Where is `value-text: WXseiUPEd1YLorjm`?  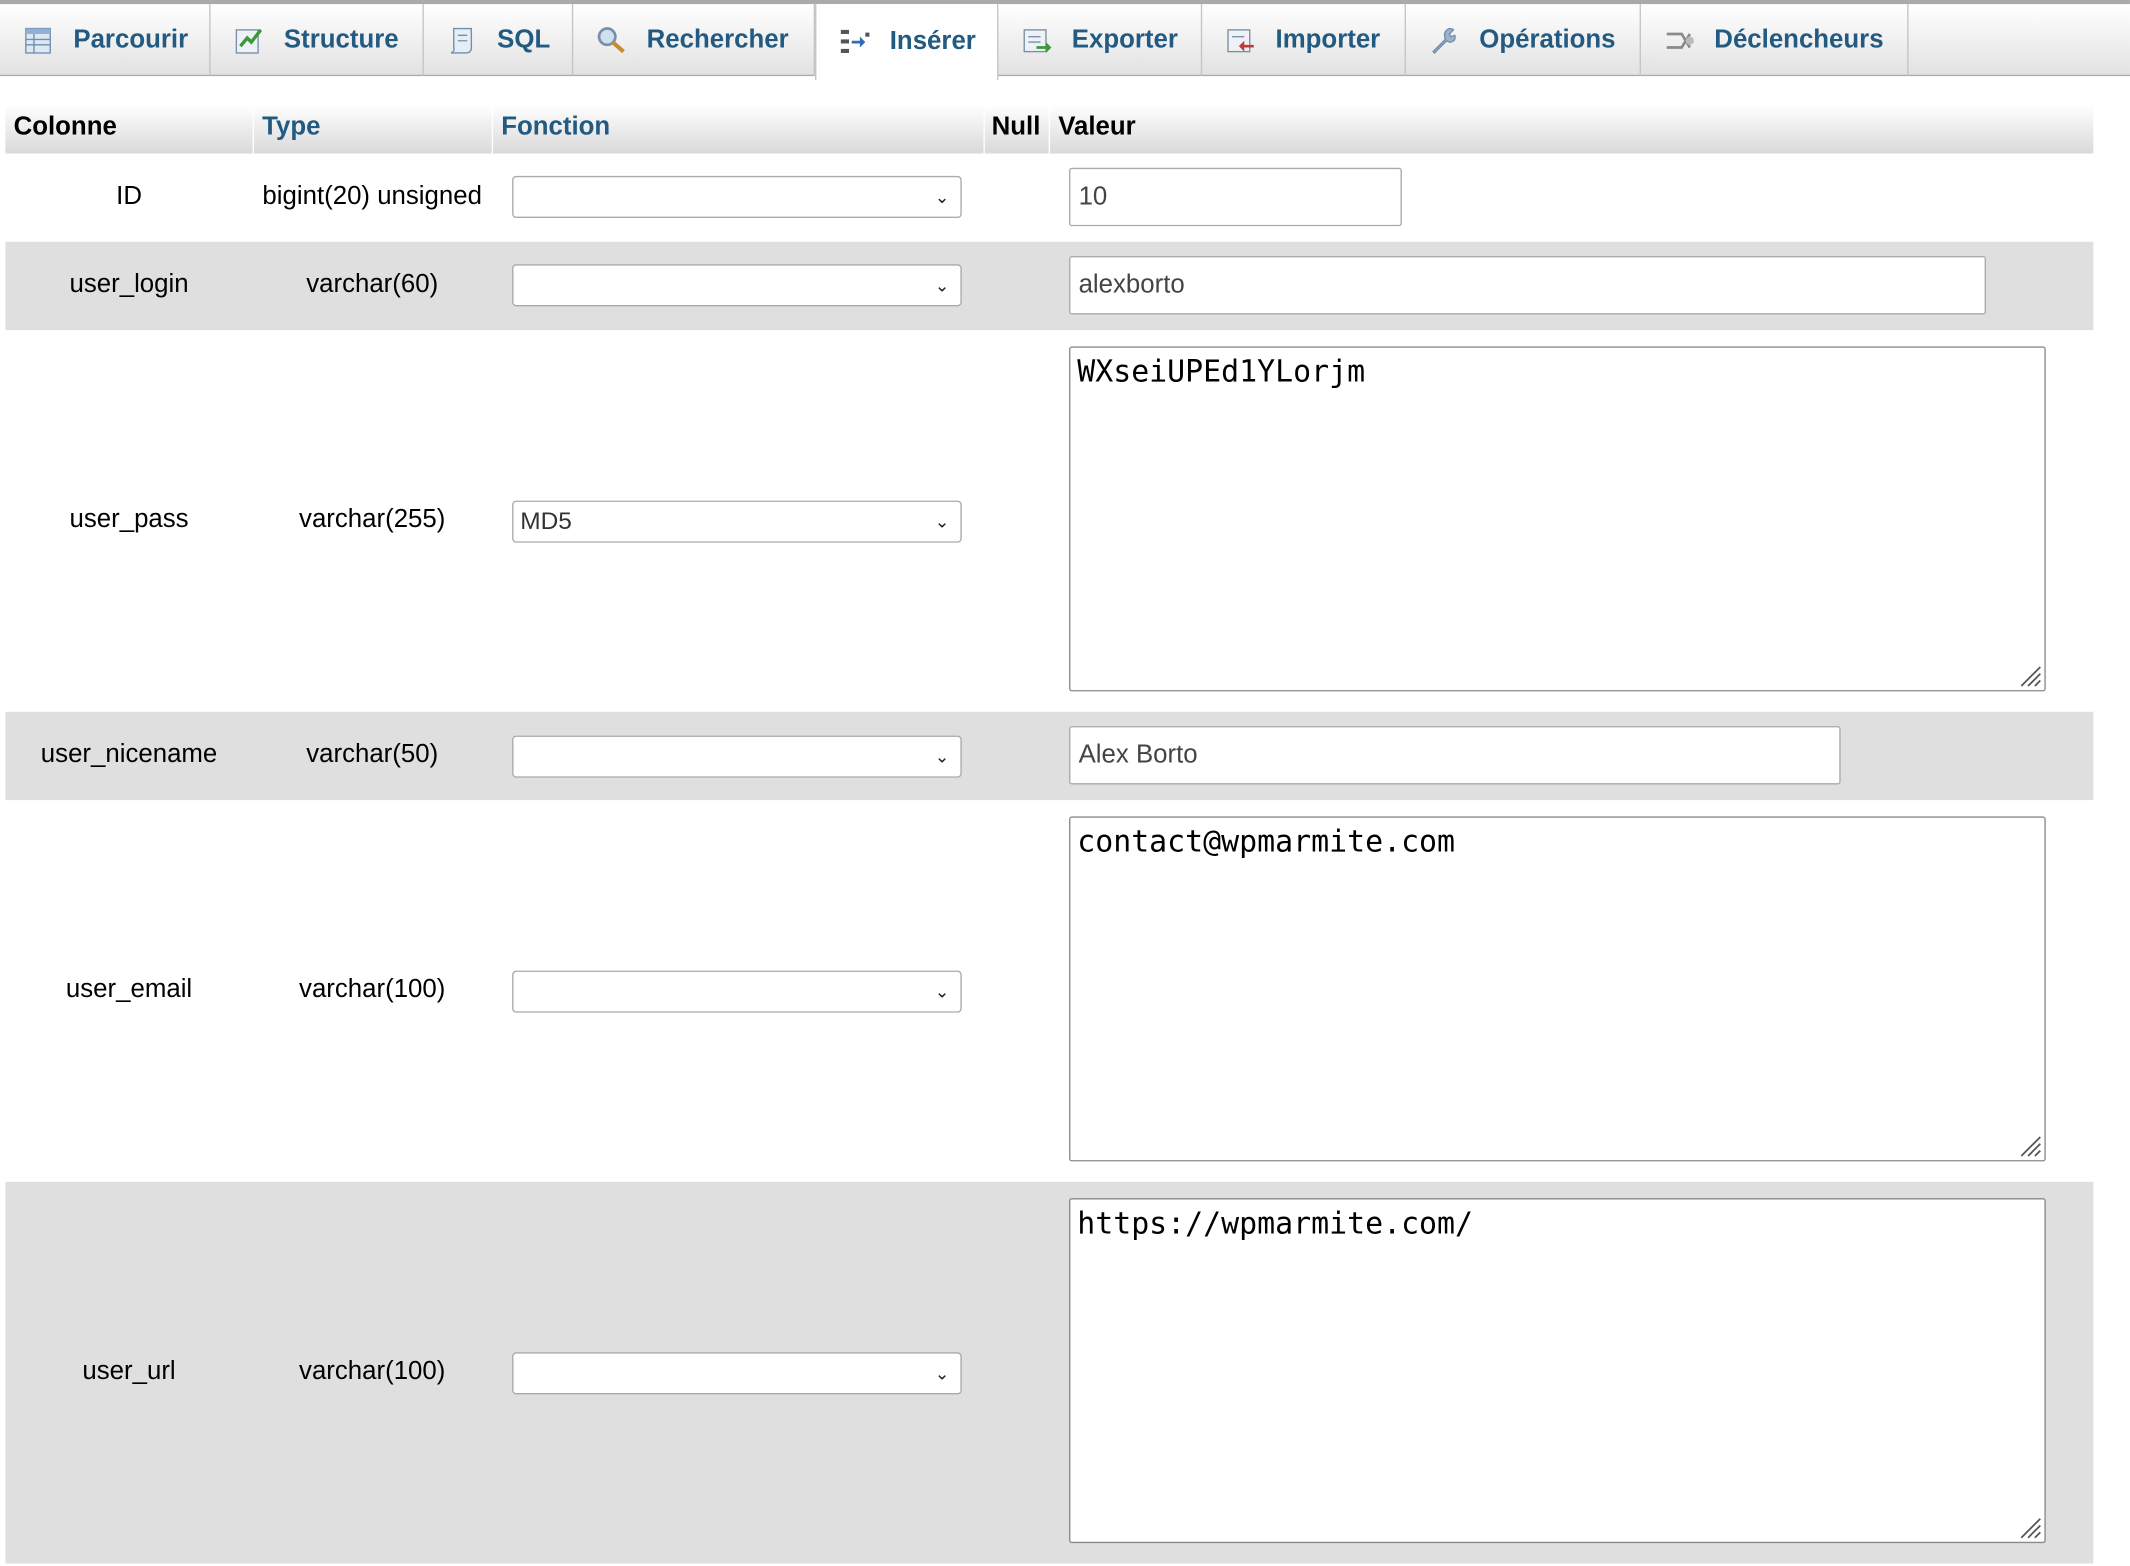 value-text: WXseiUPEd1YLorjm is located at coordinates (1221, 372).